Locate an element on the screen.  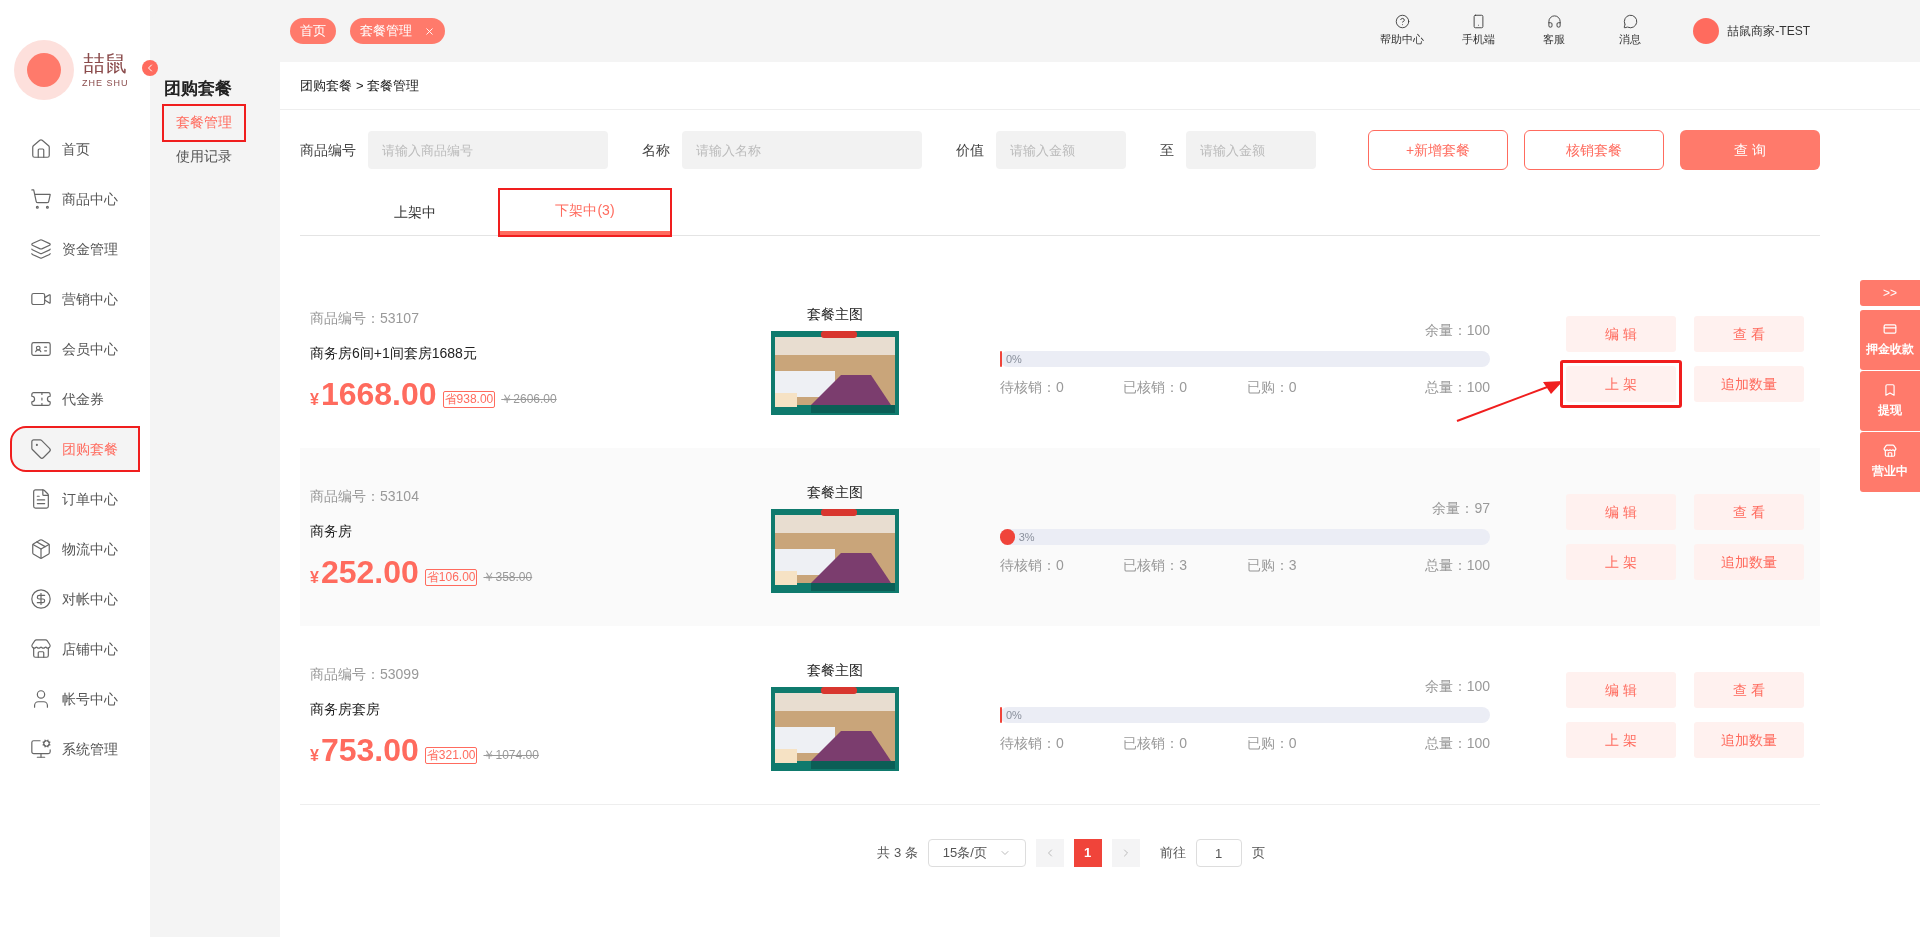
box-icon is located at coordinates (41, 549).